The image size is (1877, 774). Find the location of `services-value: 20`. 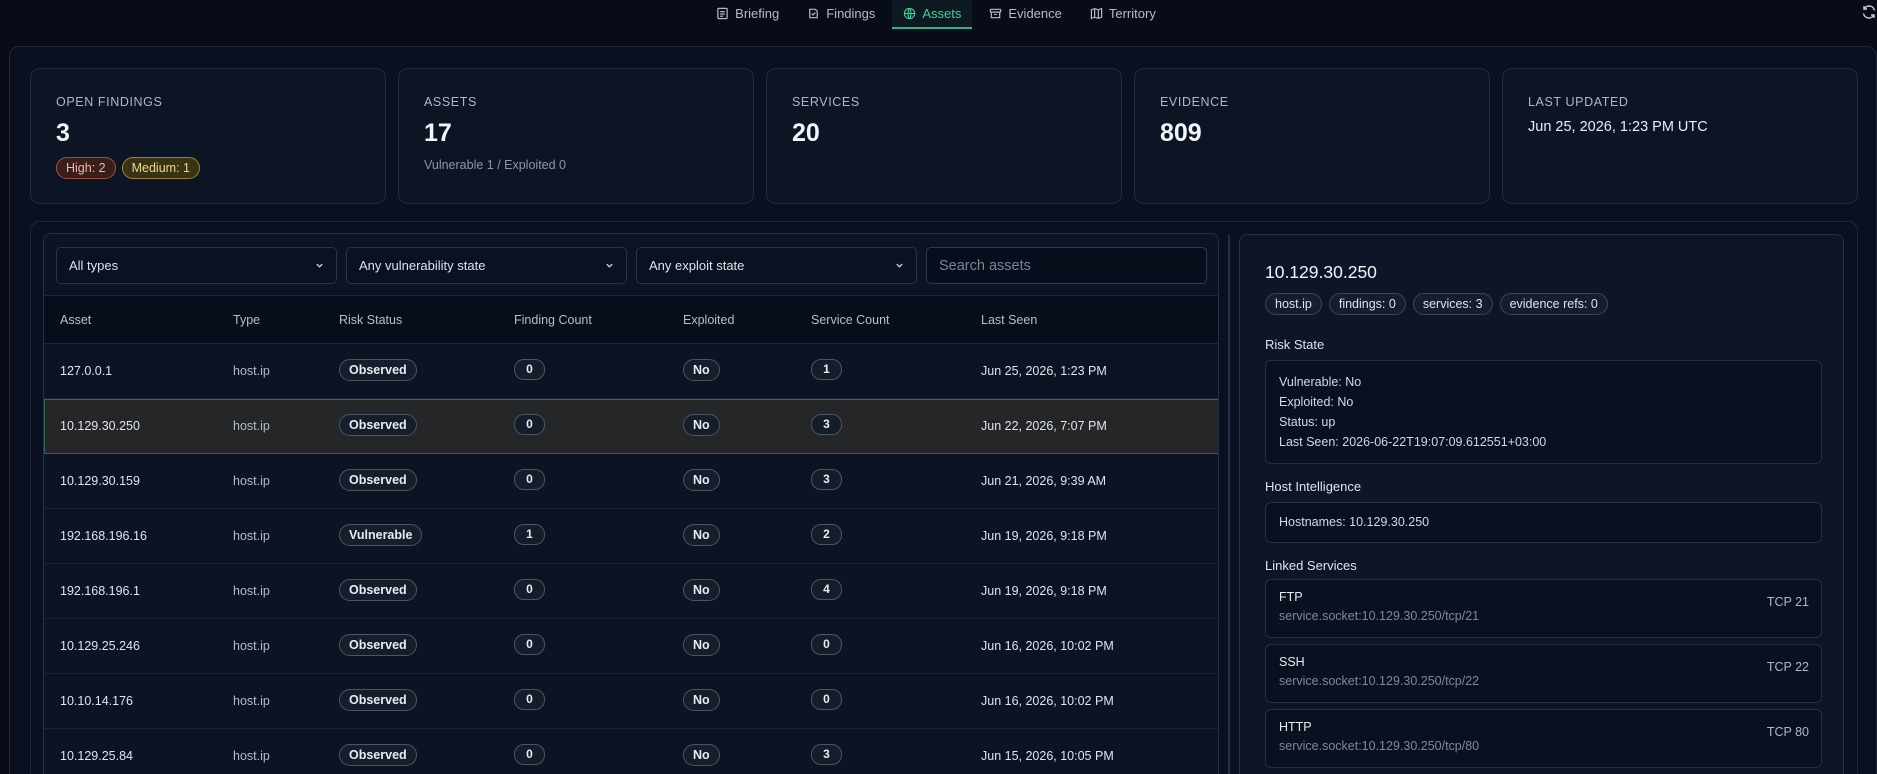

services-value: 20 is located at coordinates (806, 133).